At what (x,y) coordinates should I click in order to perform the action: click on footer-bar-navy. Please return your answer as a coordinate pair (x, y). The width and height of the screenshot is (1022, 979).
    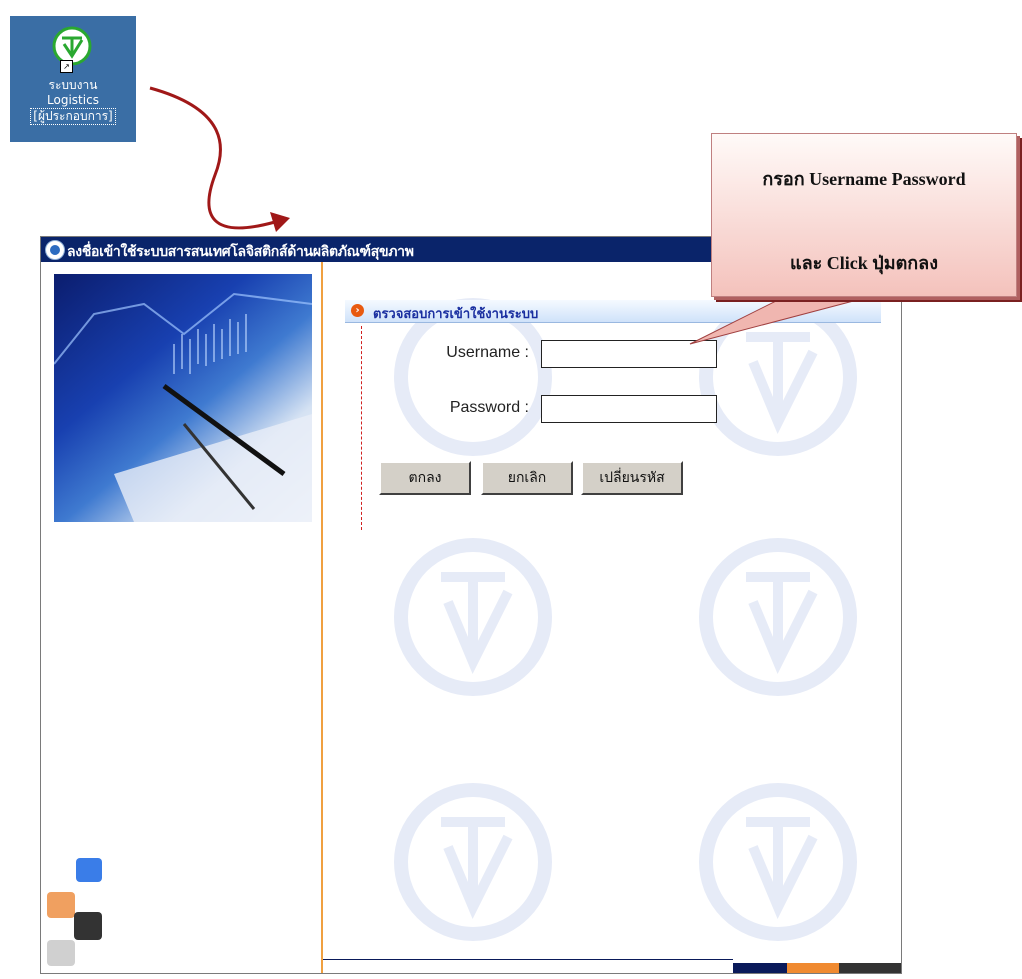
    Looking at the image, I should click on (760, 968).